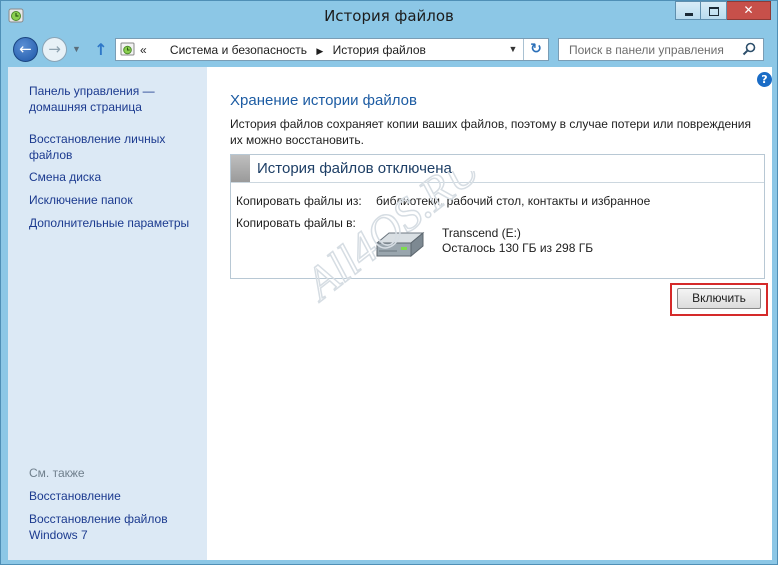 This screenshot has height=565, width=778. Describe the element at coordinates (101, 50) in the screenshot. I see `up-arrow-icon: ↑` at that location.